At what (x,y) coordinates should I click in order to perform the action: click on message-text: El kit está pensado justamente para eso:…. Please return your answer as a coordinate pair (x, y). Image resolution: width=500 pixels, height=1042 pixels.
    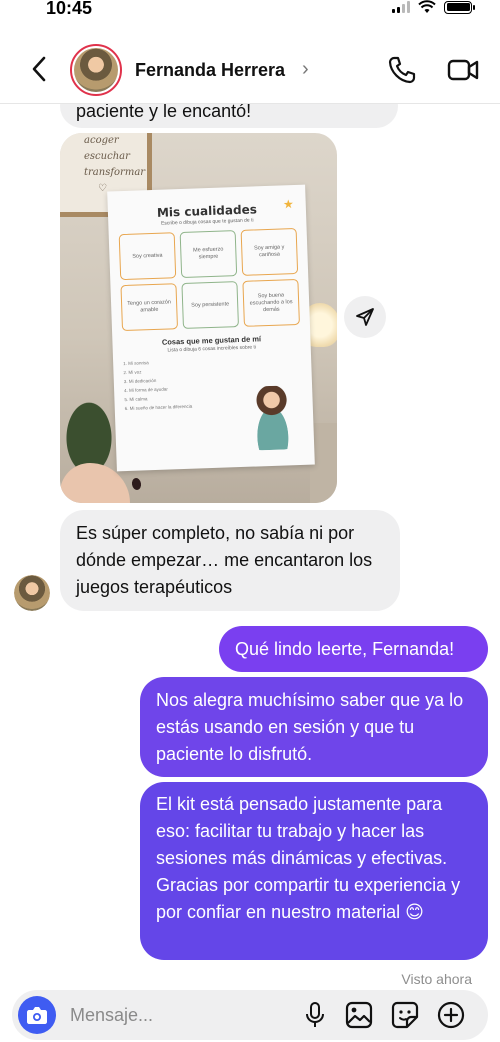
    Looking at the image, I should click on (308, 858).